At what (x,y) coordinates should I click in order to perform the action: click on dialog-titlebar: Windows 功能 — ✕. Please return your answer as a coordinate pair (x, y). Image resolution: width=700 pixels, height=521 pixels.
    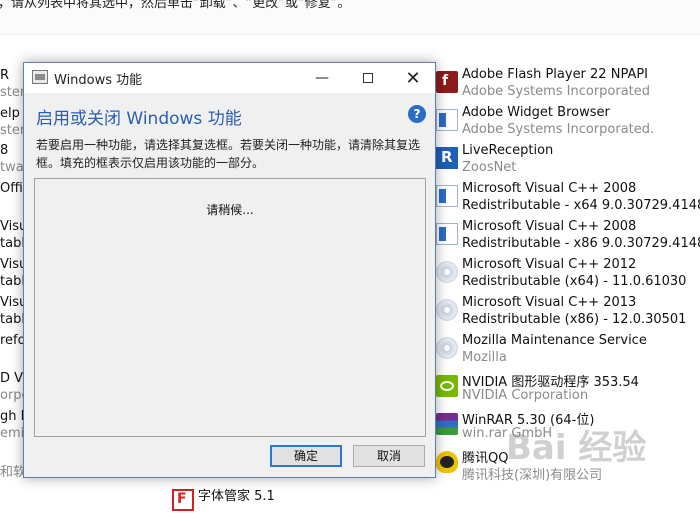
    Looking at the image, I should click on (229, 78).